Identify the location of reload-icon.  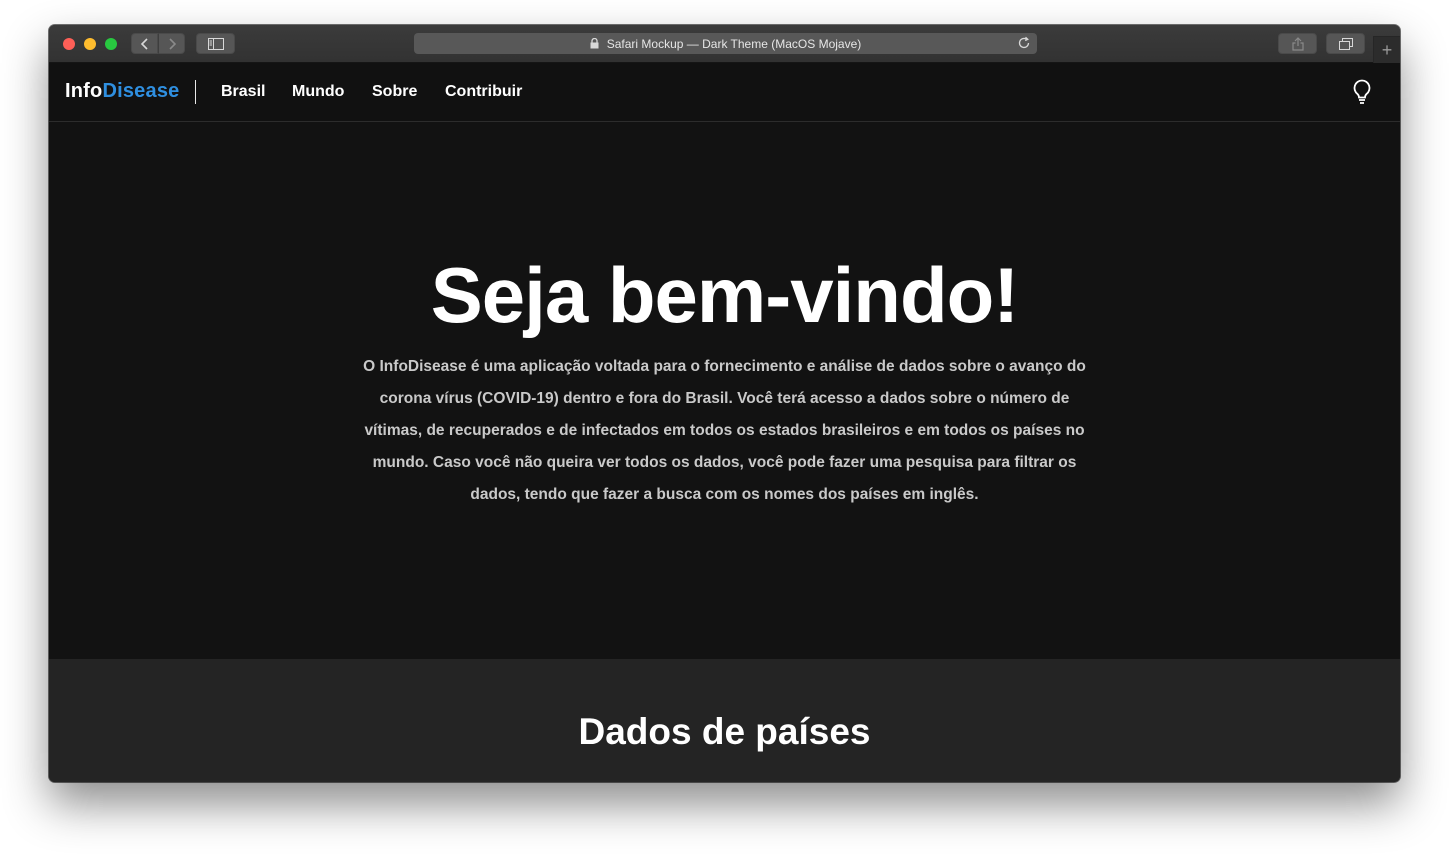
(1024, 43).